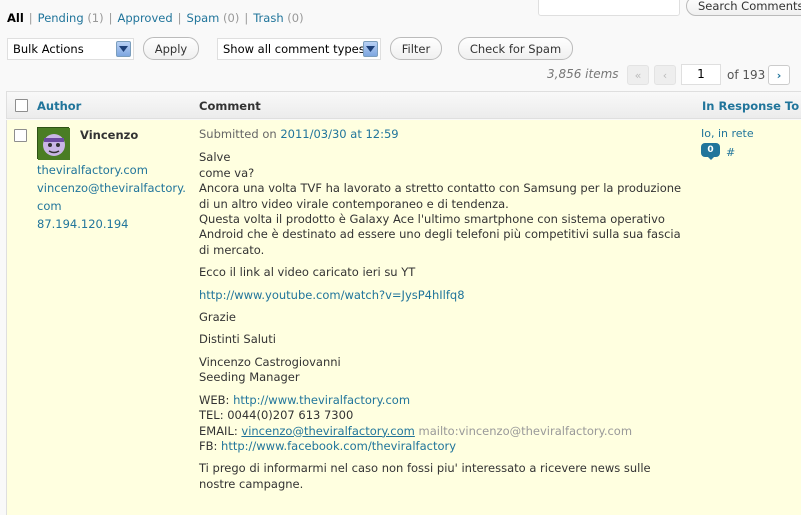  I want to click on apply-button: Apply, so click(171, 48).